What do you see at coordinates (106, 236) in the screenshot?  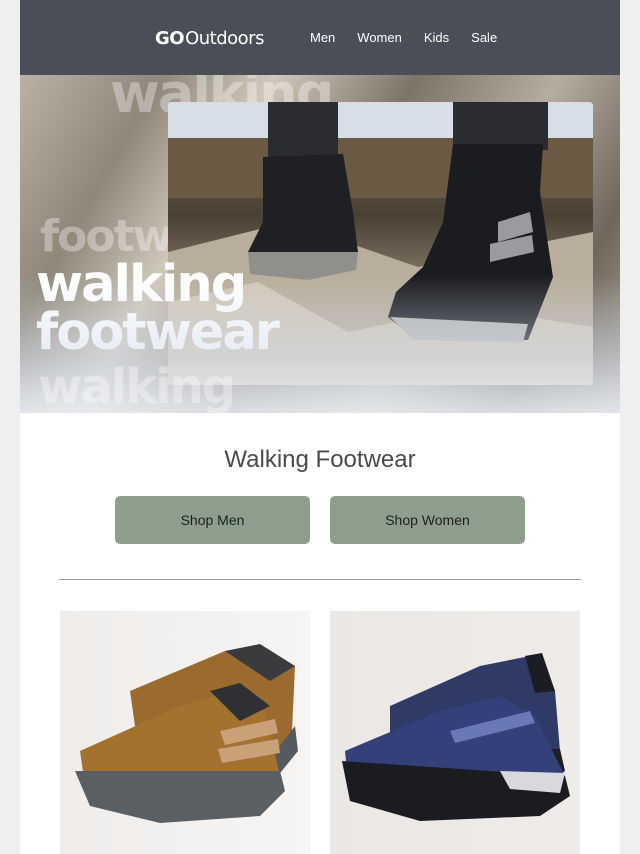 I see `hero-ghost-text-mid: footw` at bounding box center [106, 236].